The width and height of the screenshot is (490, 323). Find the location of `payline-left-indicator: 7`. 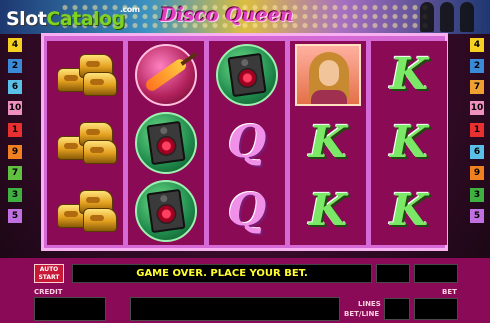

payline-left-indicator: 7 is located at coordinates (15, 173).